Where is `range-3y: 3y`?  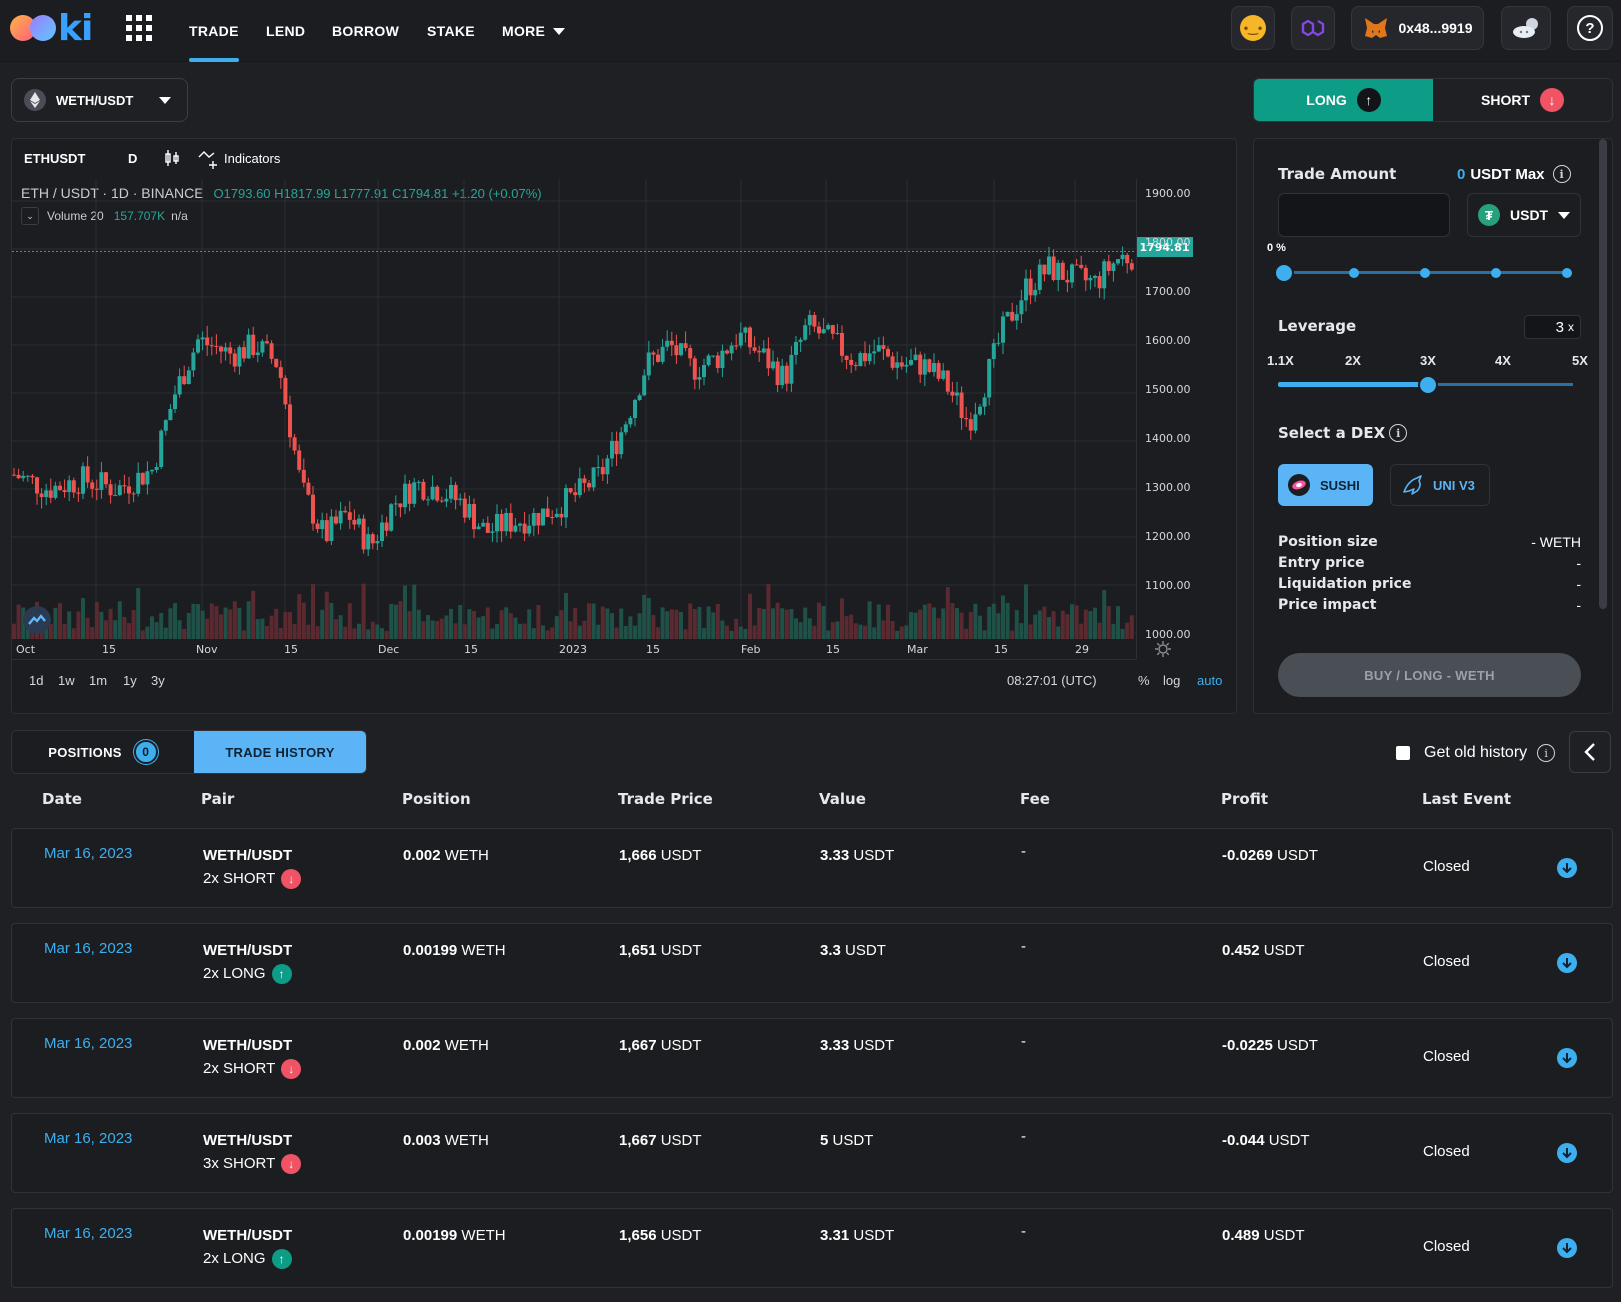
range-3y: 3y is located at coordinates (158, 680).